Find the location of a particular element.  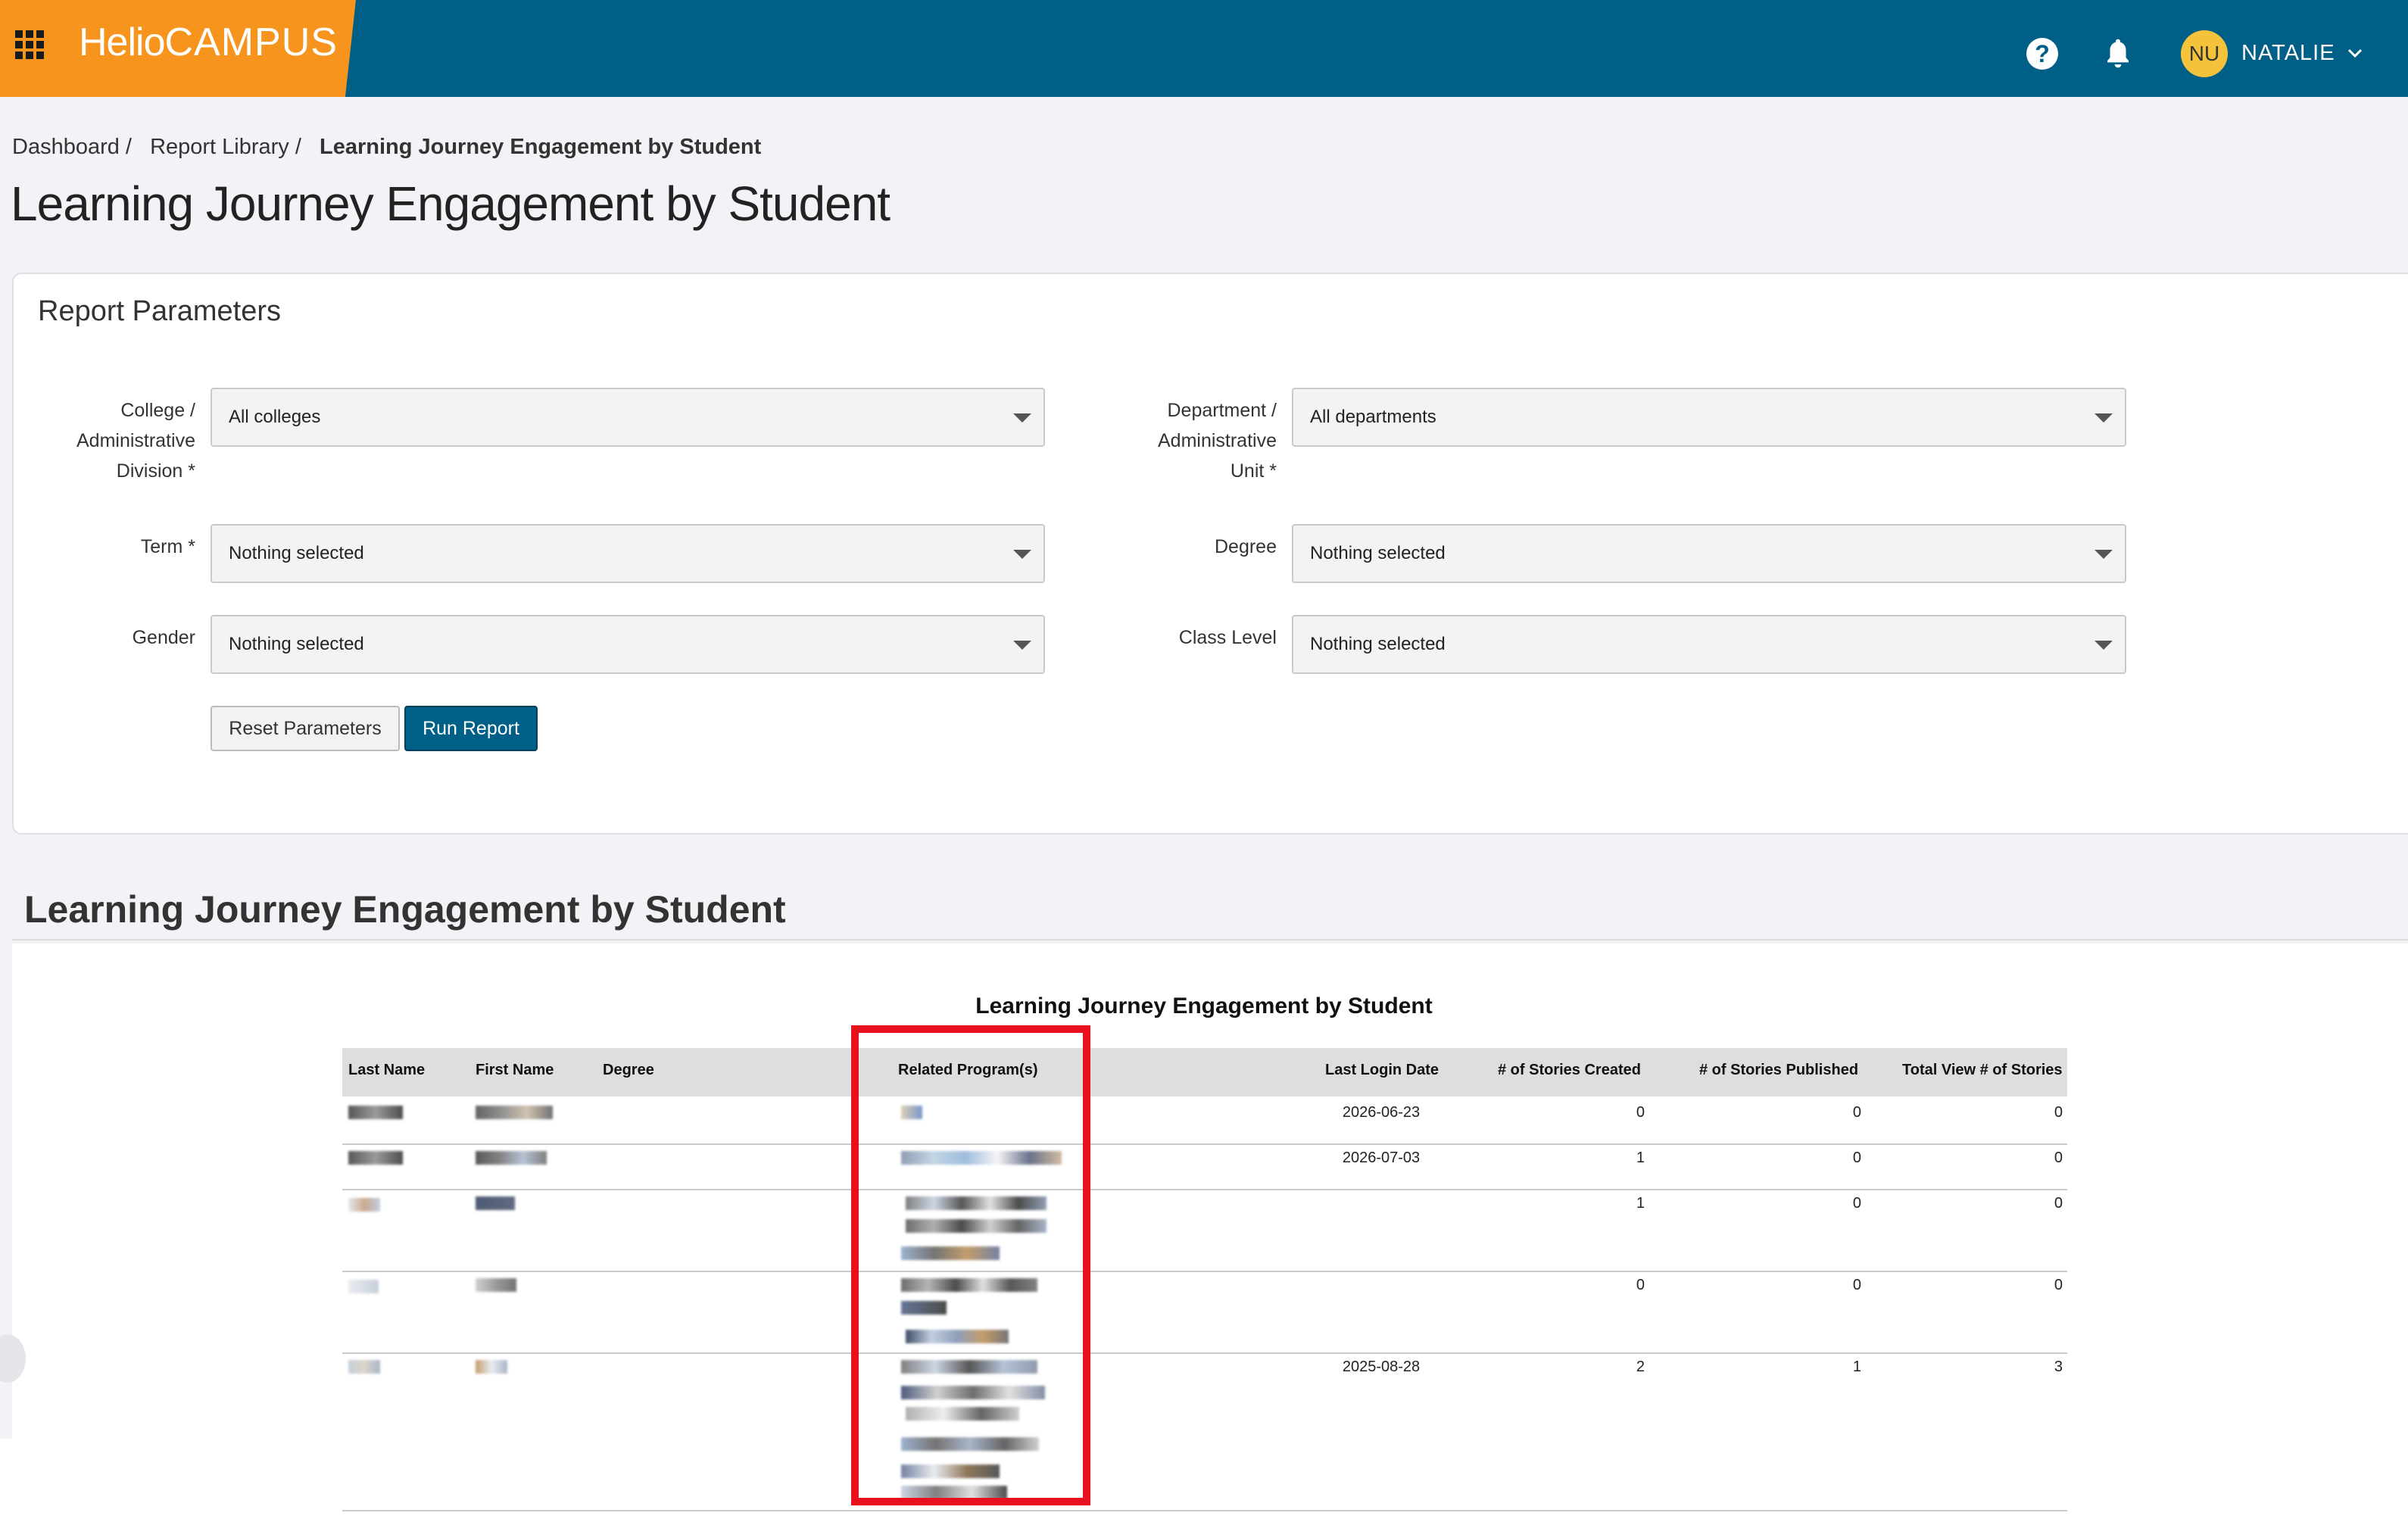

page-title: Learning Journey Engagement by Student is located at coordinates (451, 203).